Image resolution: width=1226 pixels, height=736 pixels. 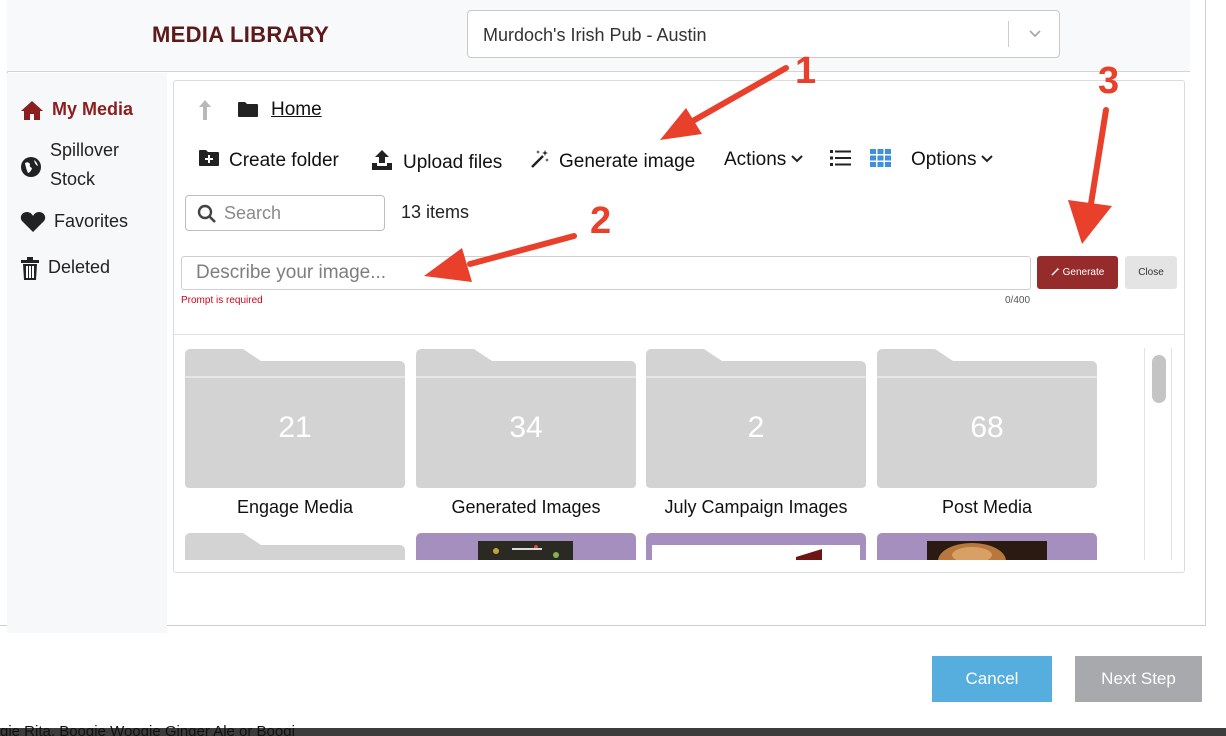 What do you see at coordinates (627, 161) in the screenshot?
I see `generate-image-label: Generate image` at bounding box center [627, 161].